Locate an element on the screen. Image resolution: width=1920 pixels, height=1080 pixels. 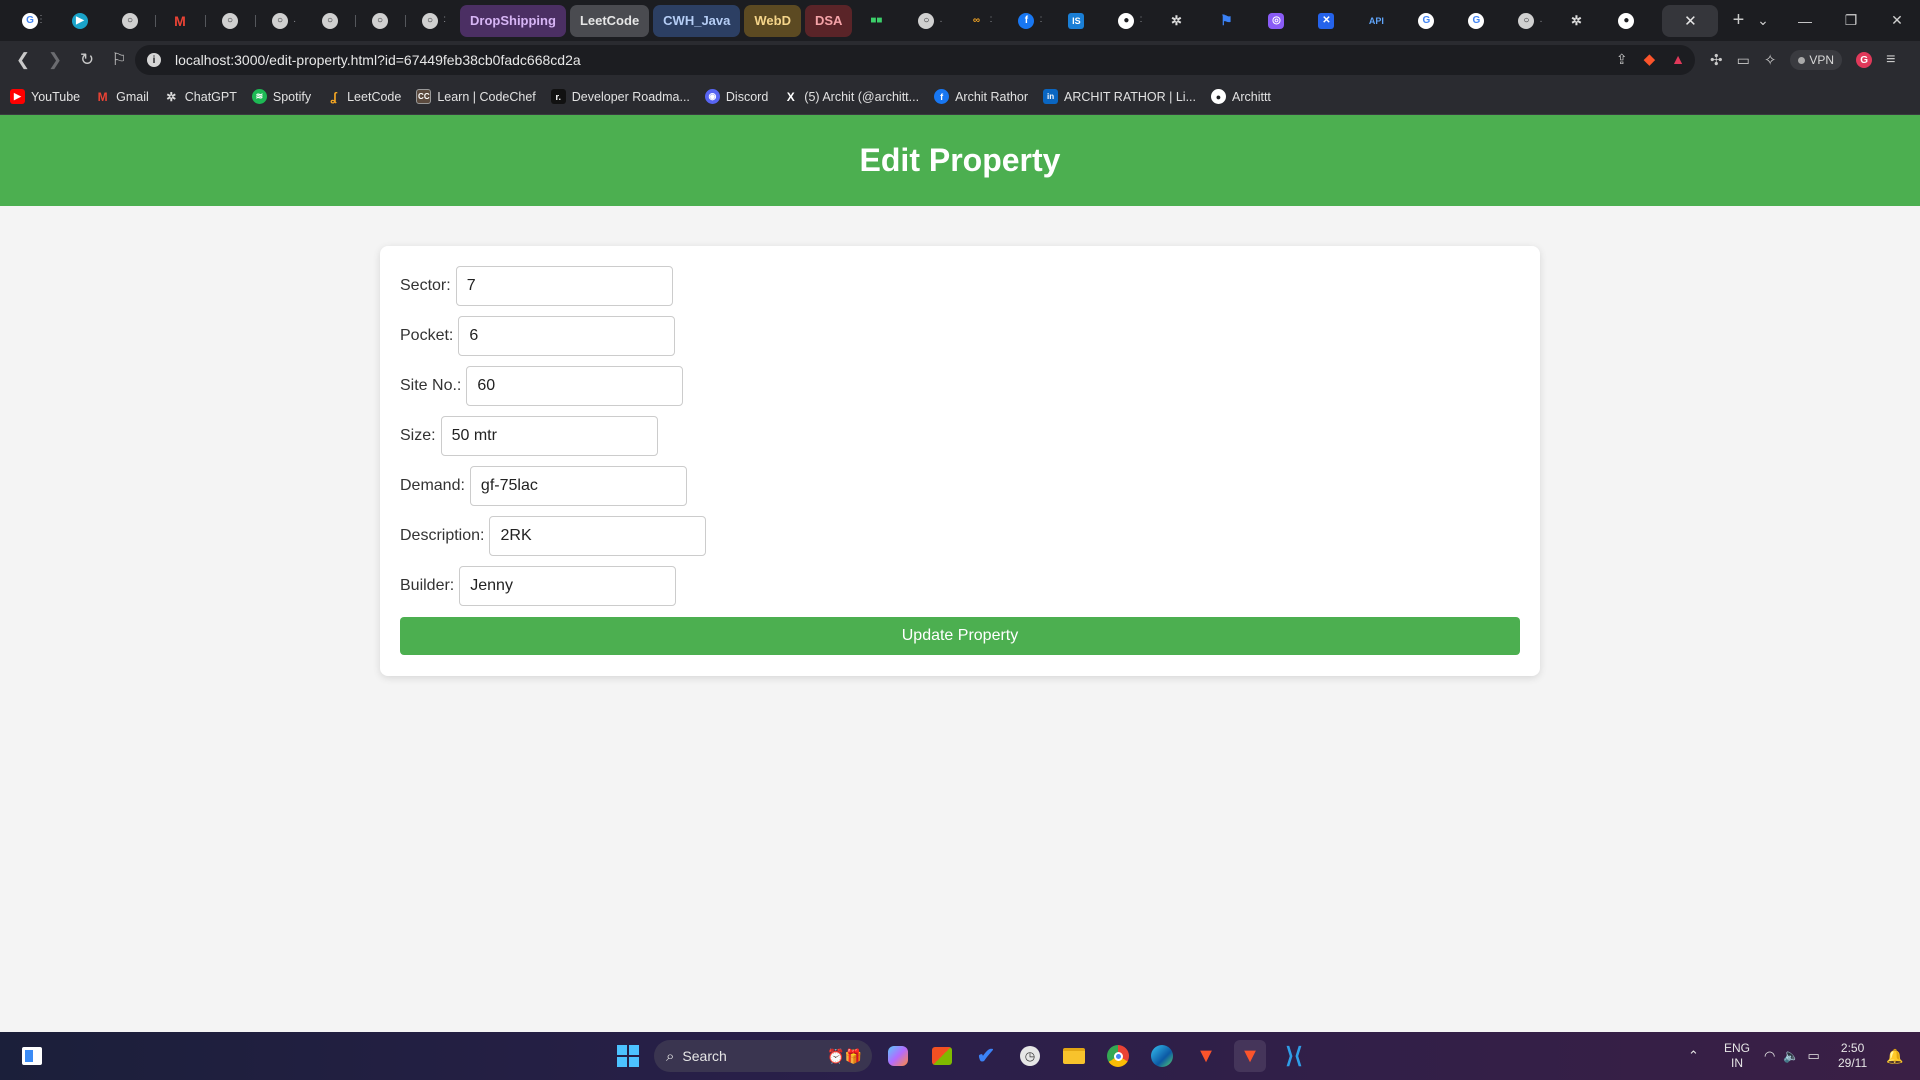
tab-media: ▶ is located at coordinates (80, 21).